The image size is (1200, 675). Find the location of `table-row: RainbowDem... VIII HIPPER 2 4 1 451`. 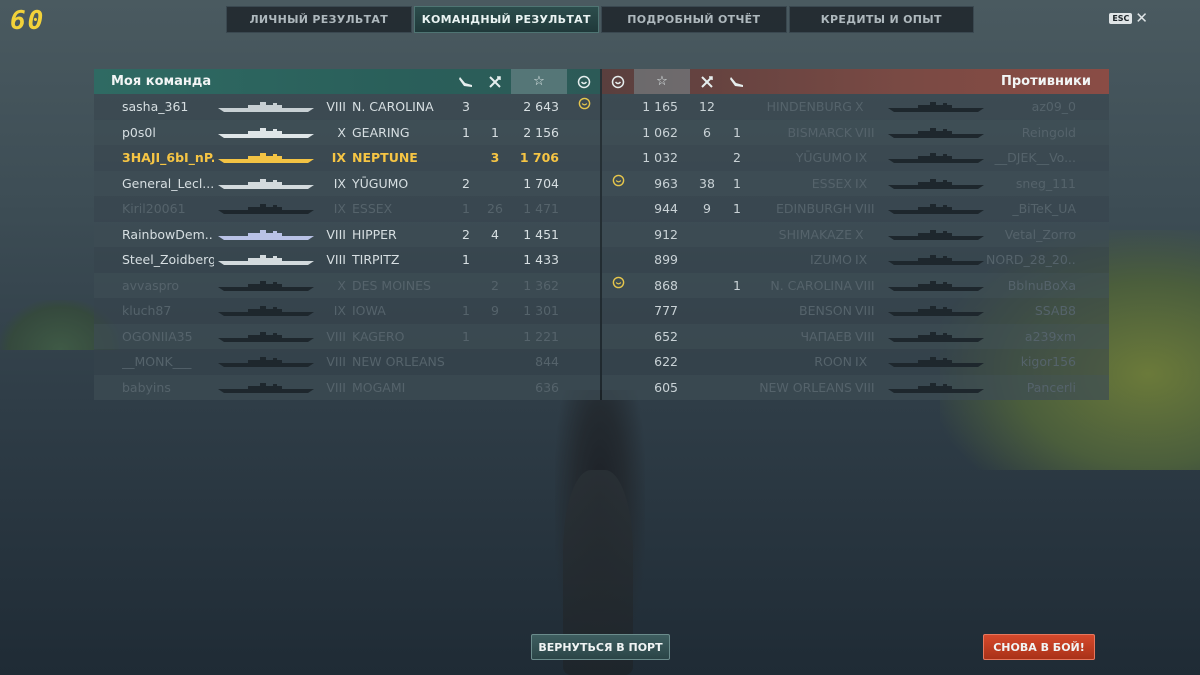

table-row: RainbowDem... VIII HIPPER 2 4 1 451 is located at coordinates (347, 234).